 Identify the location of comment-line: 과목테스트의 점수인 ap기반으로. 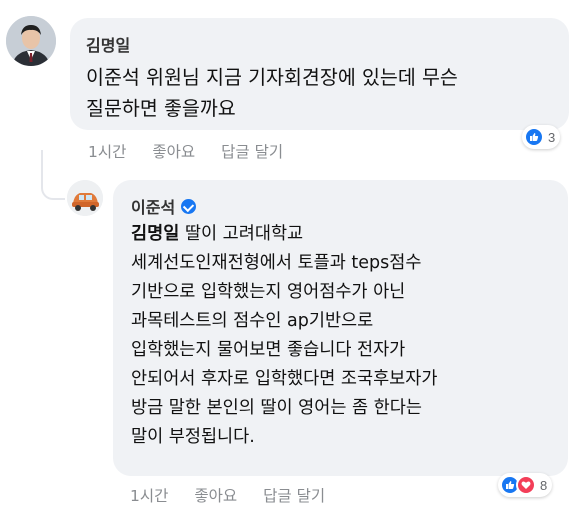
(252, 321).